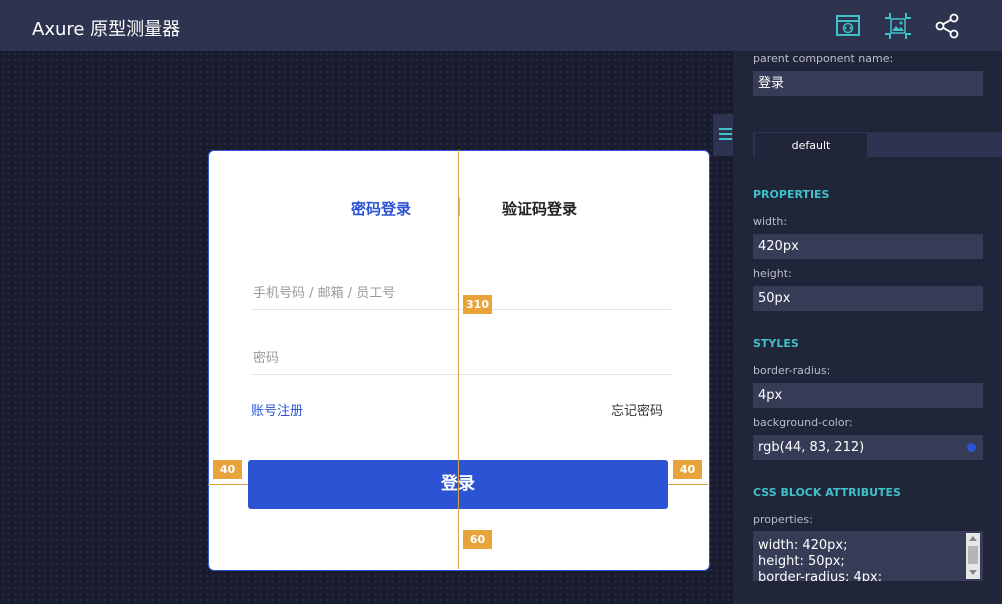 Image resolution: width=1002 pixels, height=604 pixels. I want to click on measure-badge-bottom: 60, so click(477, 539).